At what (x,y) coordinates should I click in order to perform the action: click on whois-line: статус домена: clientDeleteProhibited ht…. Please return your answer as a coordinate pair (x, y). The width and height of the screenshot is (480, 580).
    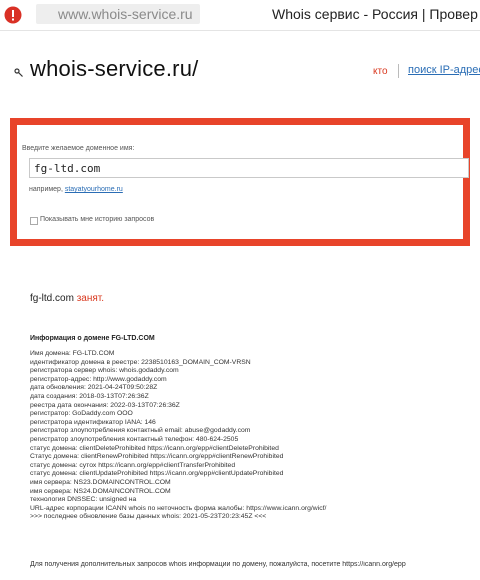
    Looking at the image, I should click on (154, 448).